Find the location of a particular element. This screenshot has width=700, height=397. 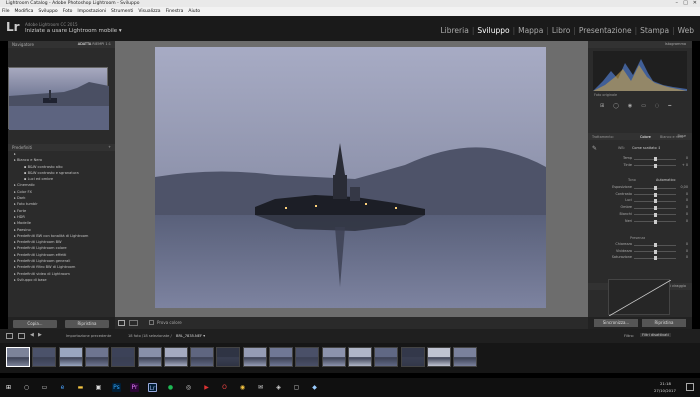

module-mappa: Mappa is located at coordinates (530, 30).